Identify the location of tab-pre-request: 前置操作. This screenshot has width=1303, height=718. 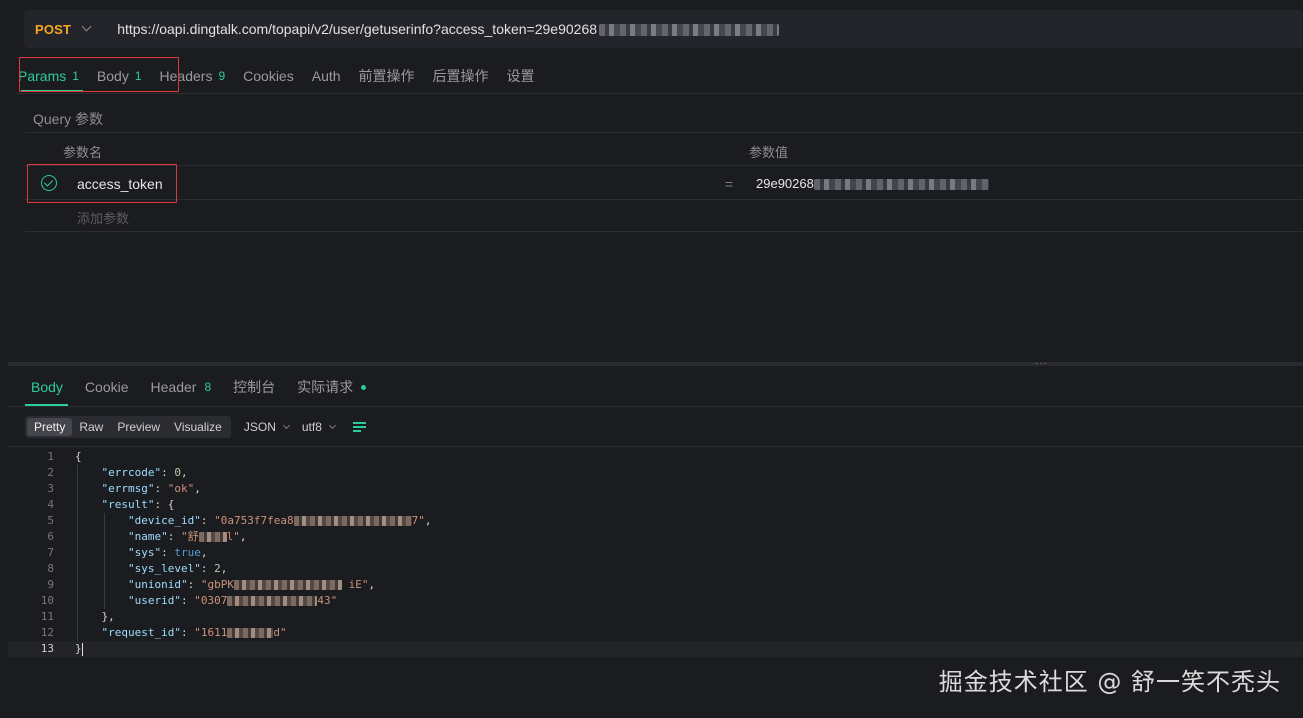
(387, 76).